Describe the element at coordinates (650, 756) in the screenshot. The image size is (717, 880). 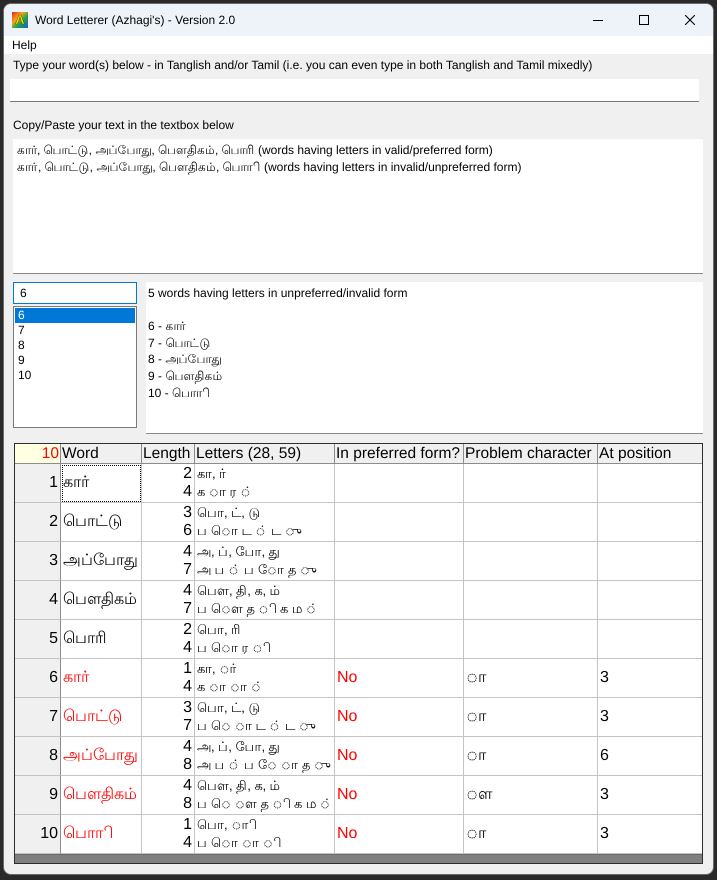
I see `position-cell: 6` at that location.